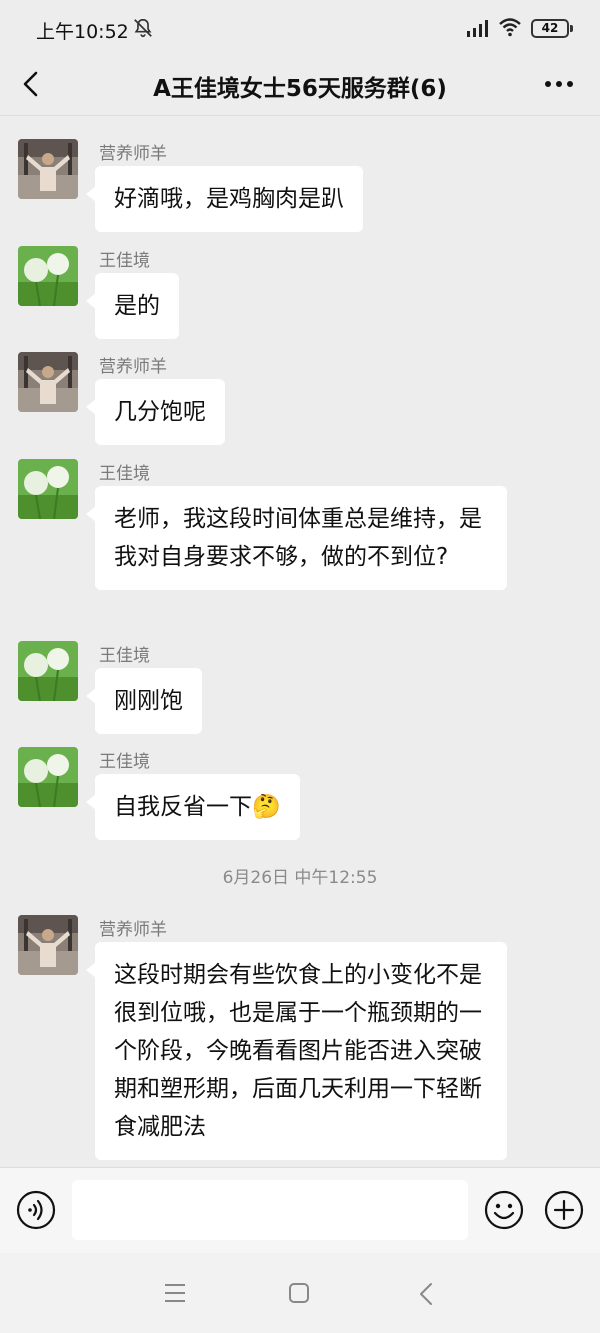 This screenshot has width=600, height=1333. I want to click on input-bar, so click(300, 1210).